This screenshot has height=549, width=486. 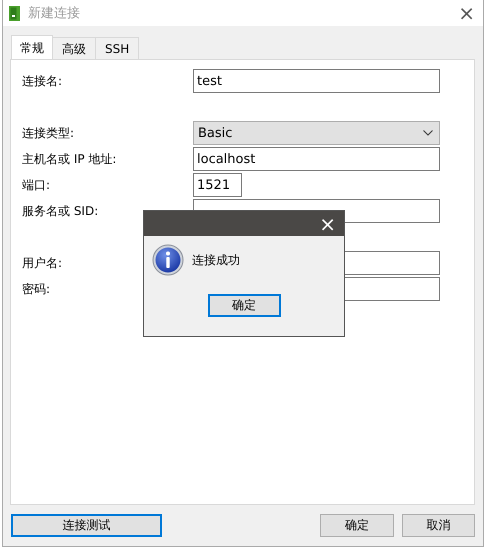 What do you see at coordinates (54, 13) in the screenshot?
I see `window-title: 新建连接` at bounding box center [54, 13].